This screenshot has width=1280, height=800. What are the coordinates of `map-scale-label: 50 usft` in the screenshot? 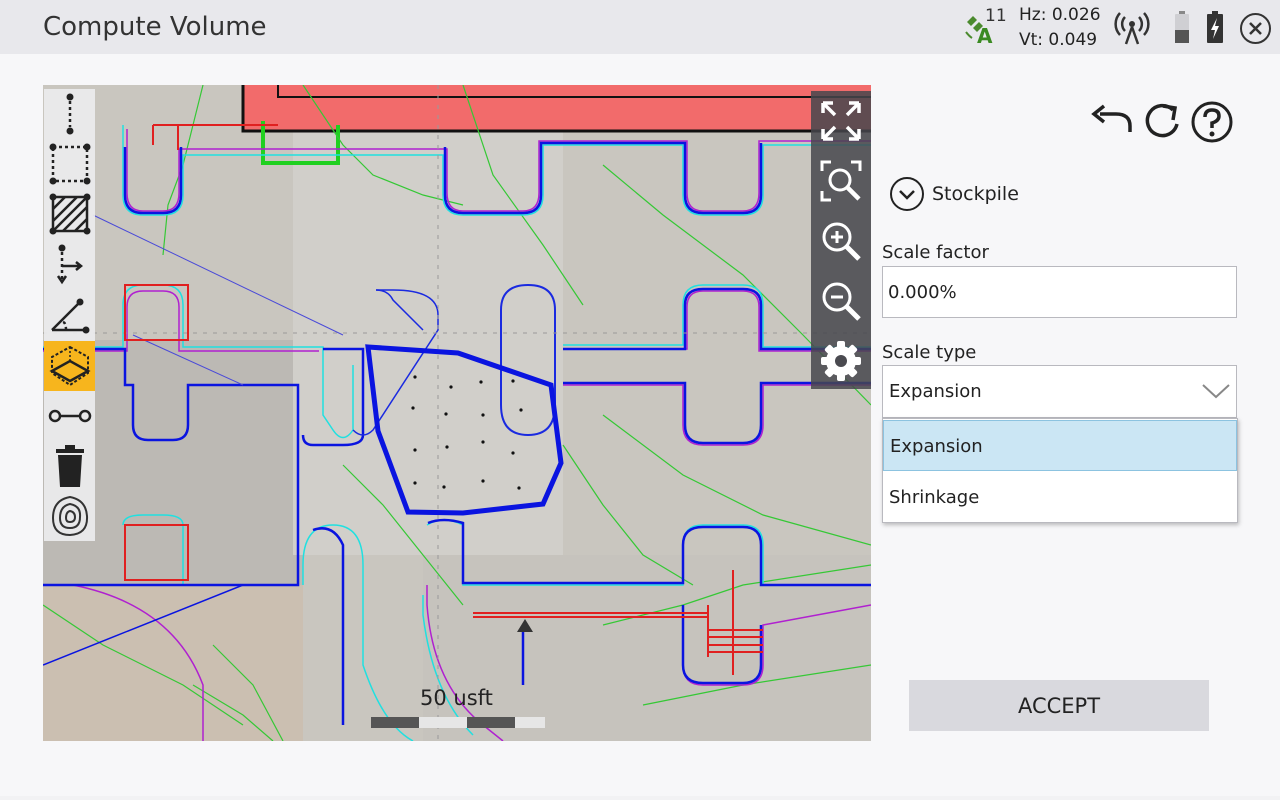 It's located at (456, 698).